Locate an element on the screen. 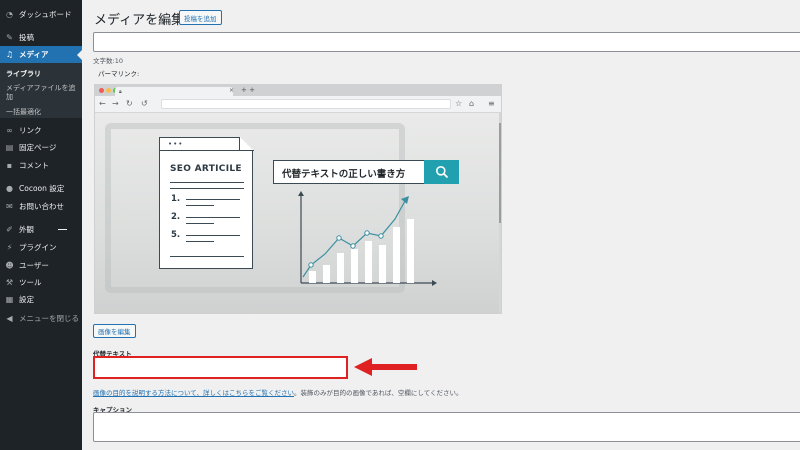 The width and height of the screenshot is (800, 450). cursor-mark is located at coordinates (62, 229).